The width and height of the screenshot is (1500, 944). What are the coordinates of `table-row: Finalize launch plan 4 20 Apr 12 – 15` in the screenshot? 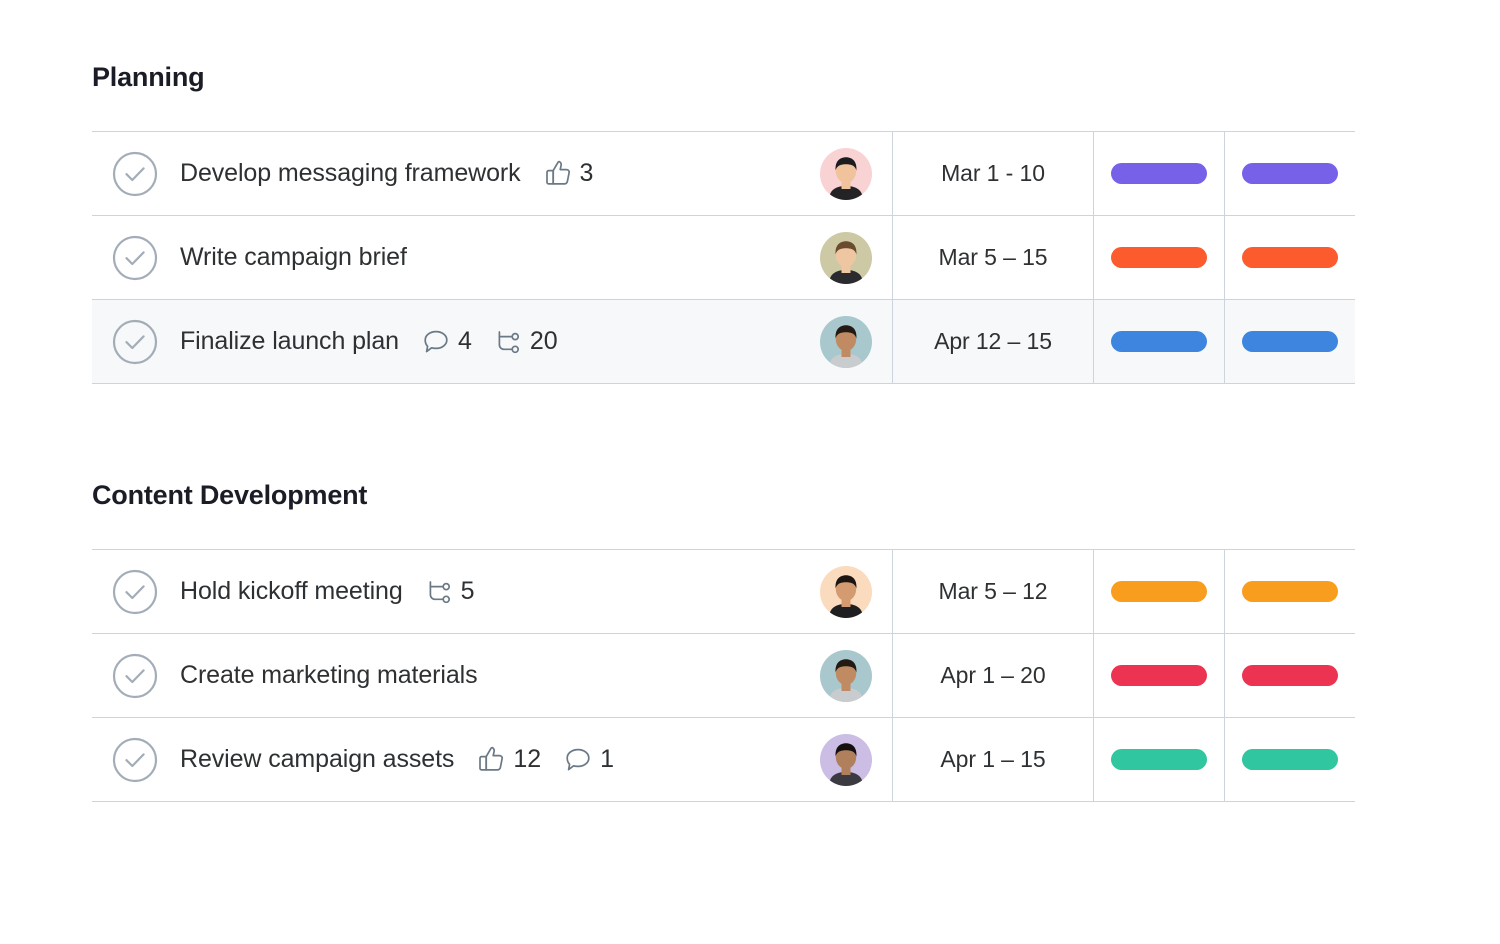 It's located at (723, 341).